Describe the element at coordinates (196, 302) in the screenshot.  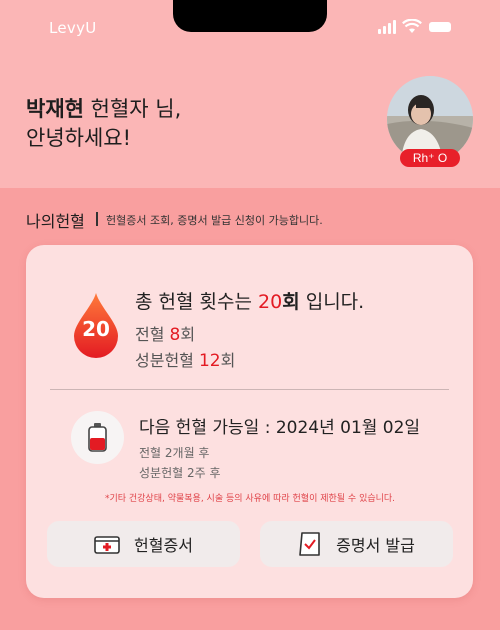
I see `total-prefix: 총 헌혈 횟수는` at that location.